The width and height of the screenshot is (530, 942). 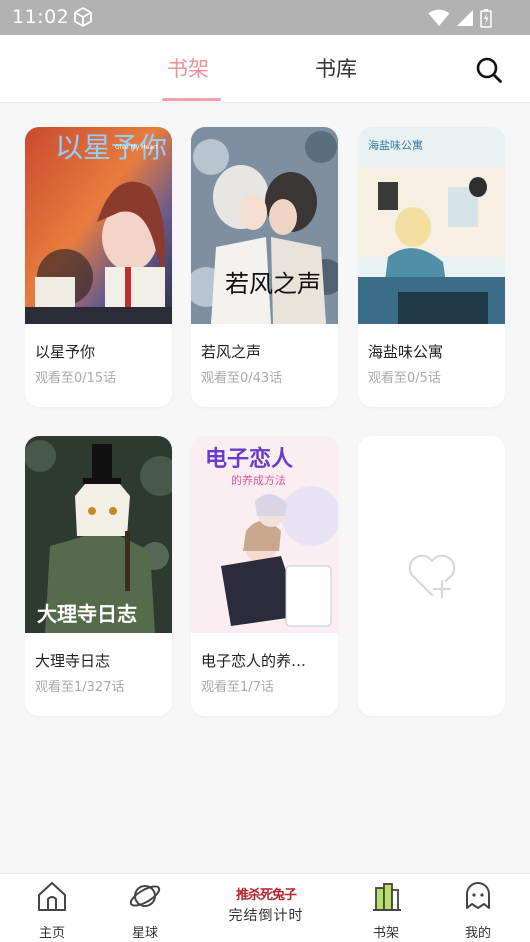 What do you see at coordinates (145, 896) in the screenshot?
I see `planet-icon` at bounding box center [145, 896].